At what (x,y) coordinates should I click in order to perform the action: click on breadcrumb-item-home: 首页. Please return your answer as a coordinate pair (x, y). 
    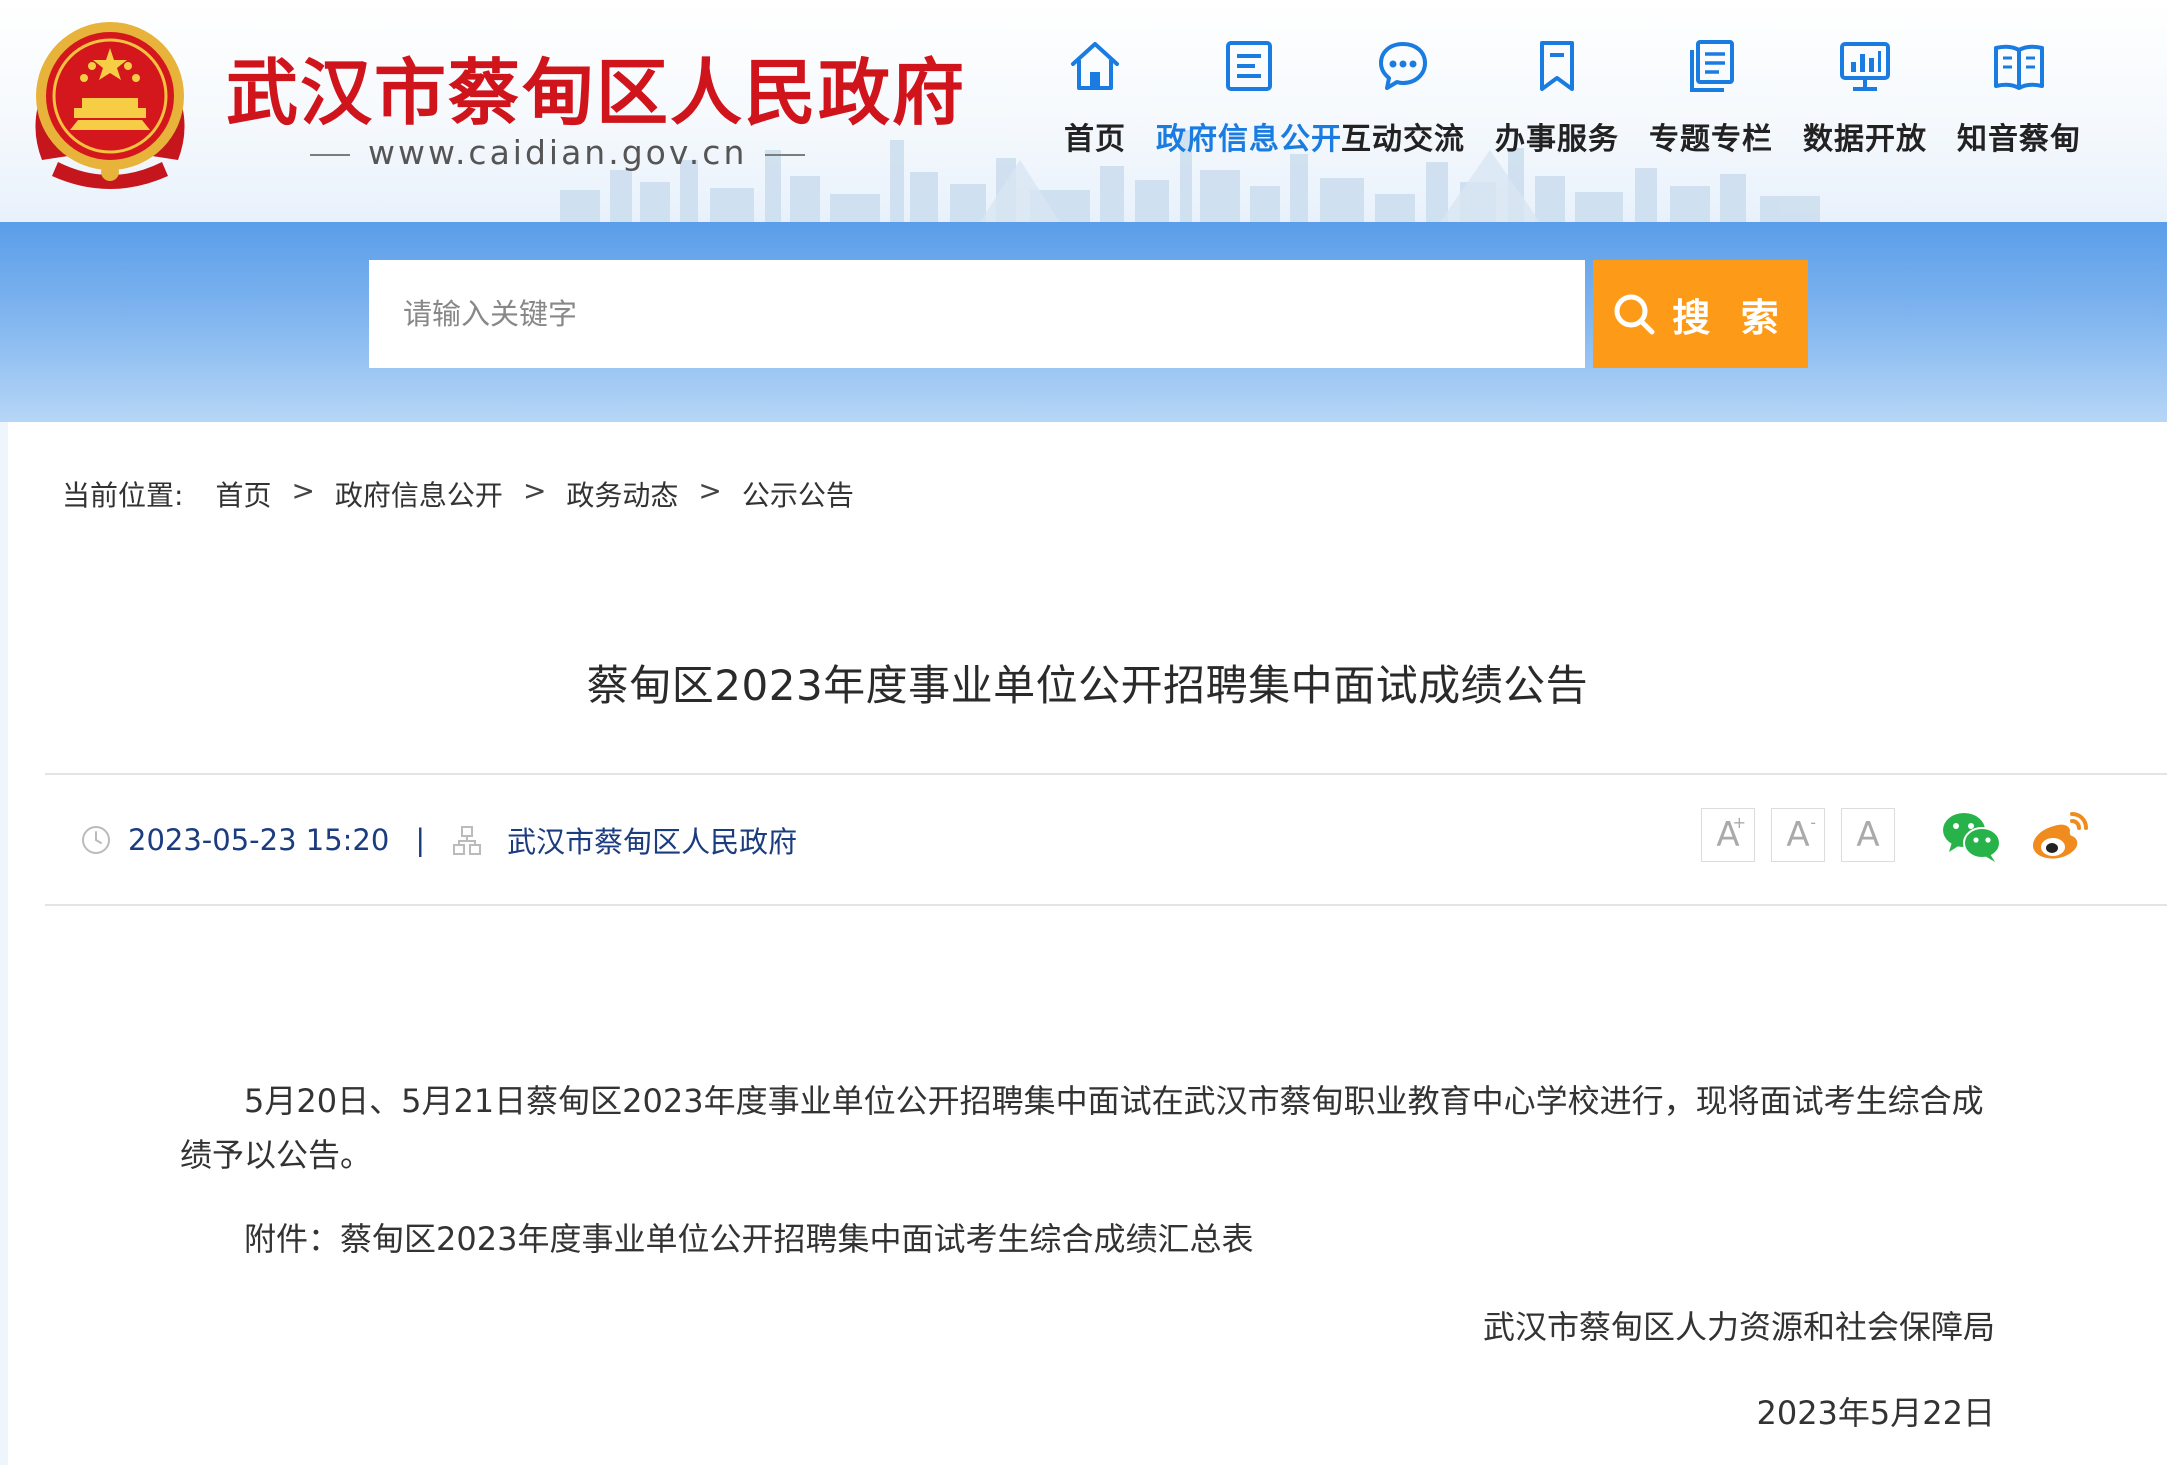
    Looking at the image, I should click on (243, 494).